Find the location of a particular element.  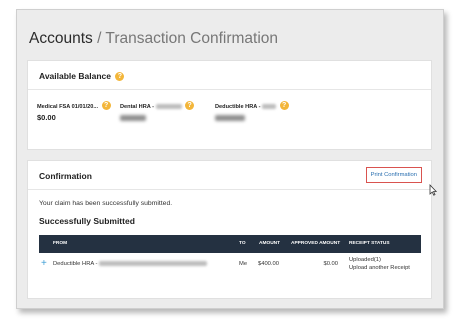

balance-label-text: Deductible HRA - is located at coordinates (239, 107).